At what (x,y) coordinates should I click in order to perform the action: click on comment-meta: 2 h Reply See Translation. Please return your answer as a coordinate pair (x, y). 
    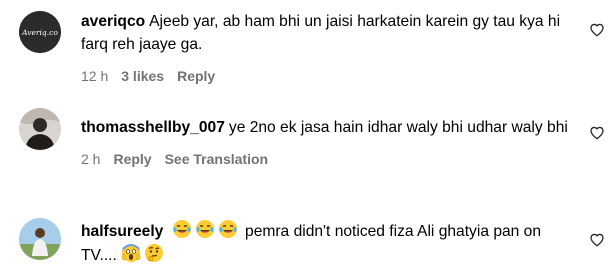
    Looking at the image, I should click on (326, 159).